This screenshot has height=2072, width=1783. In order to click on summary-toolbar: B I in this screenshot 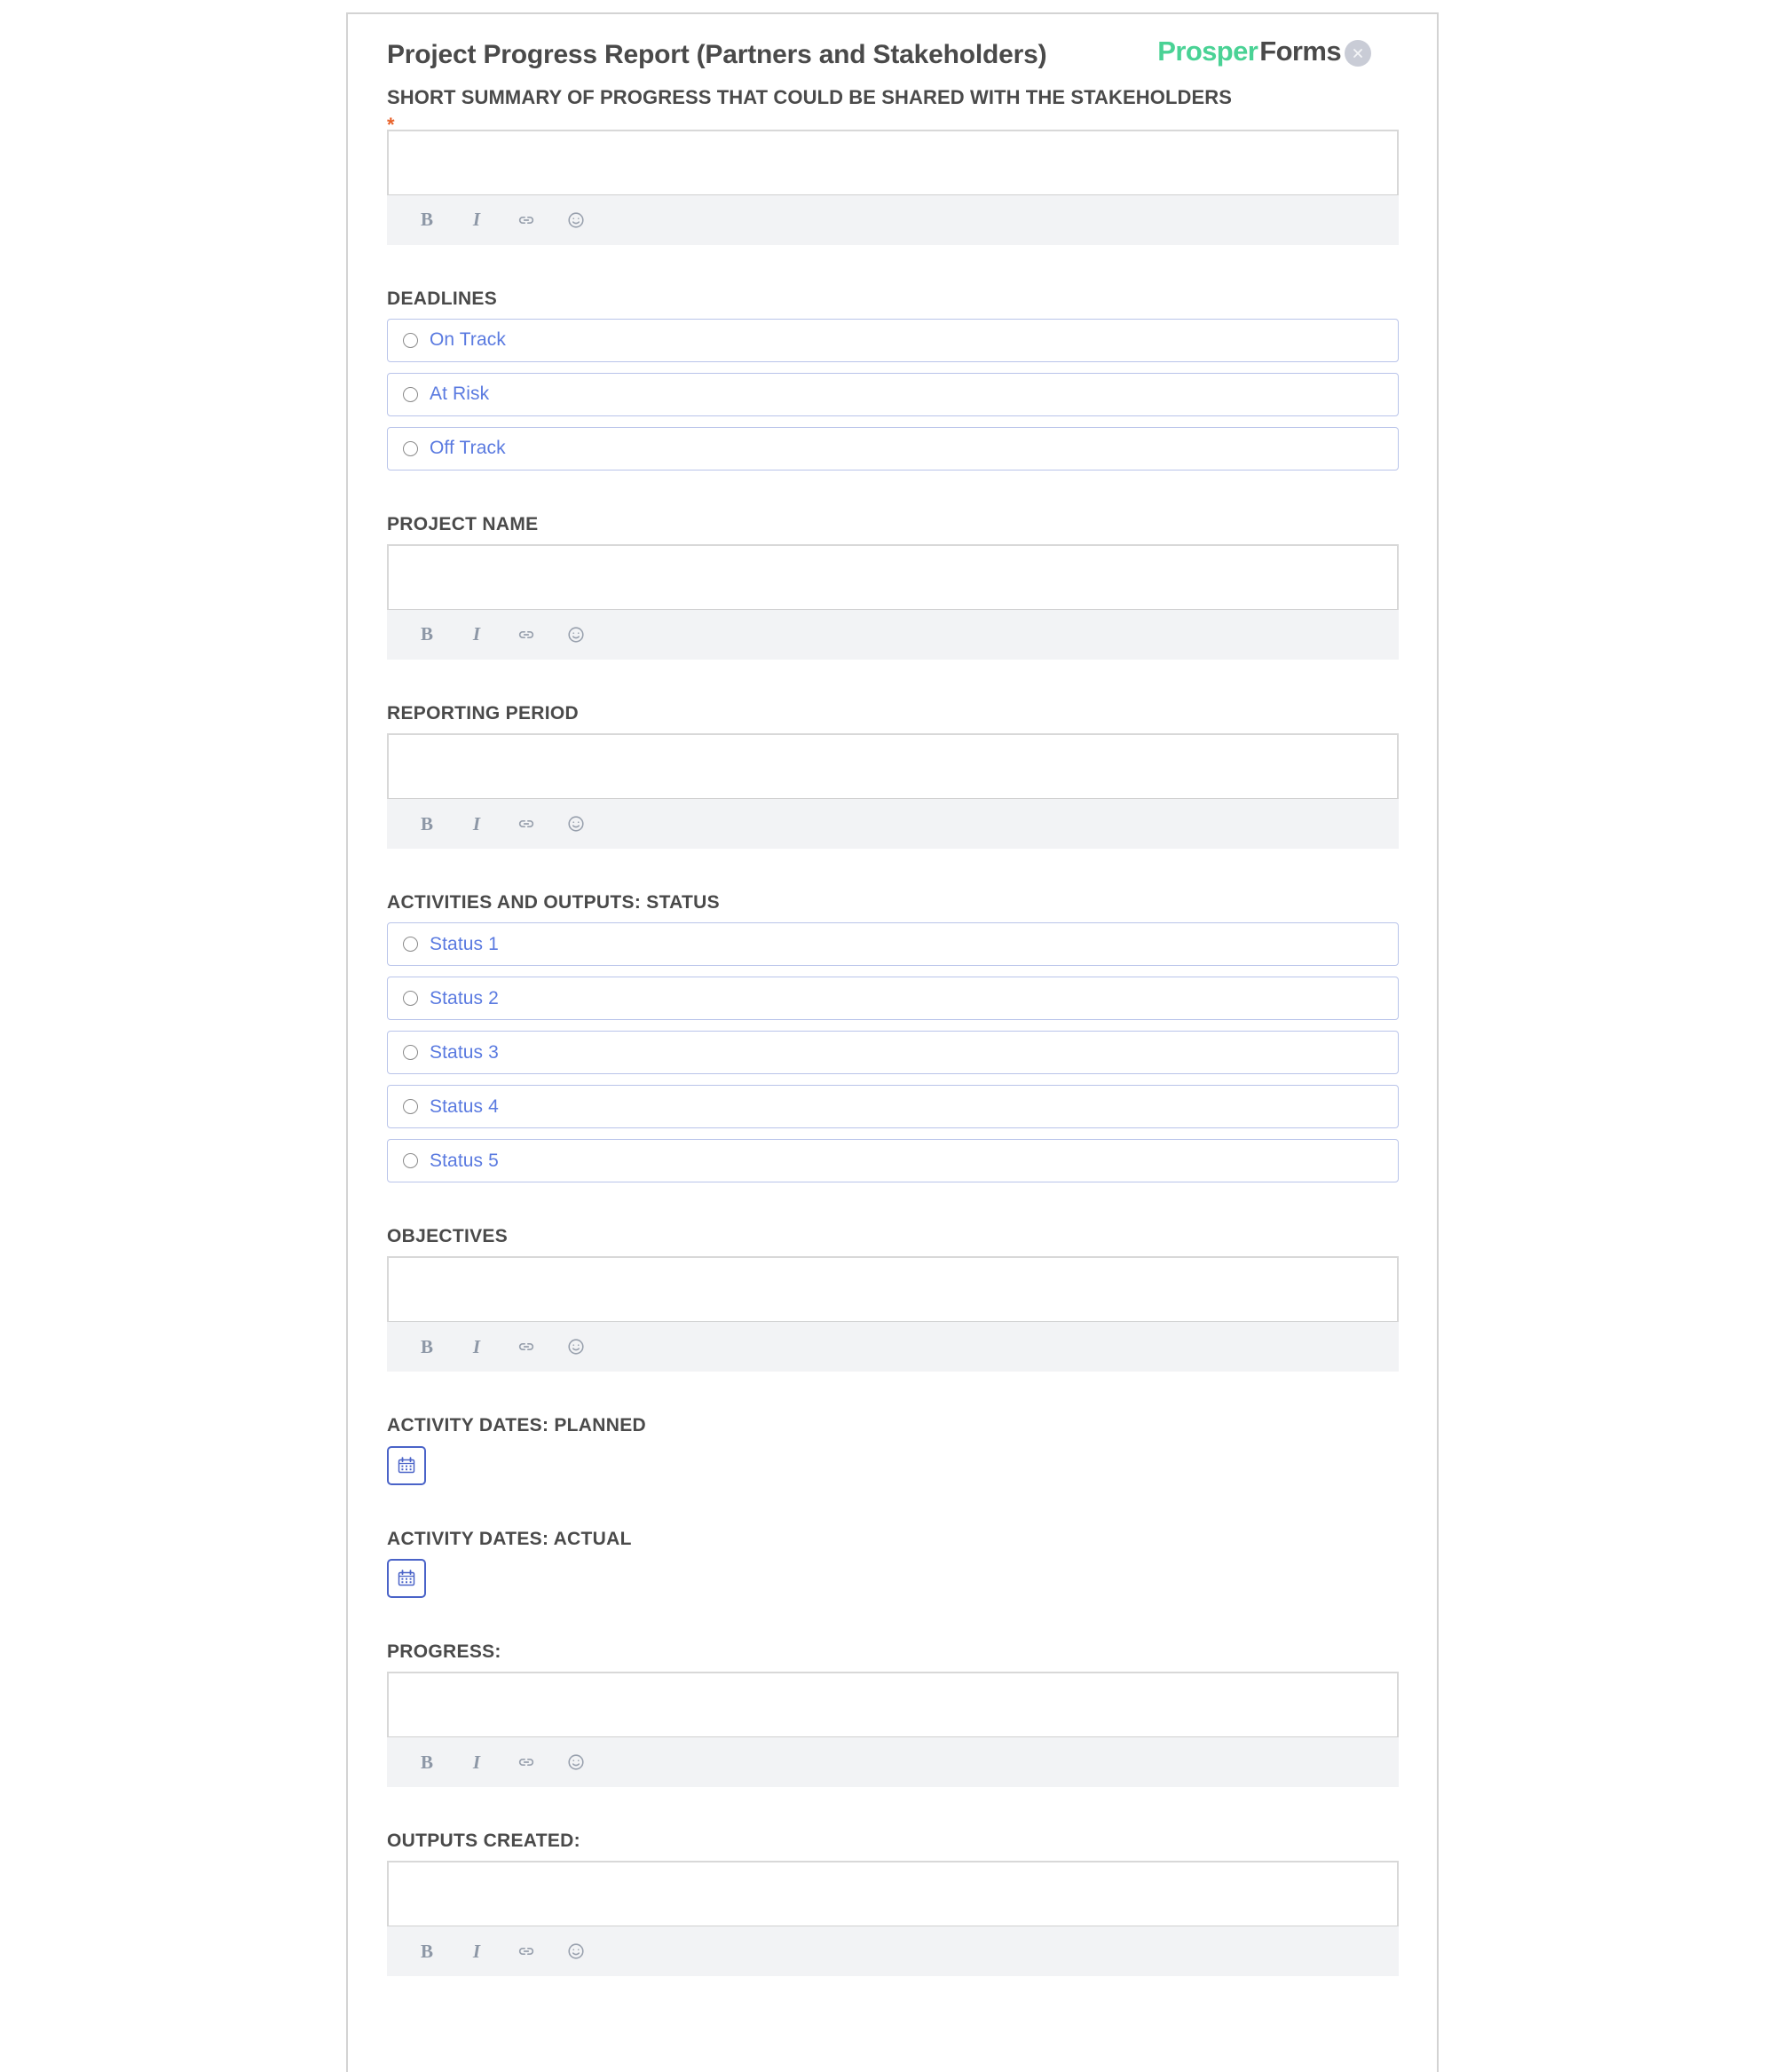, I will do `click(893, 220)`.